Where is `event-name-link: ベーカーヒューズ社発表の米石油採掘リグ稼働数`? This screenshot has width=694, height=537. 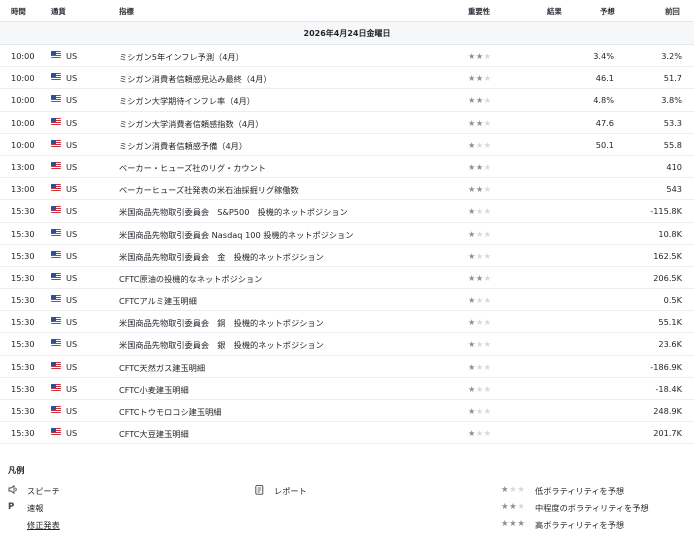
event-name-link: ベーカーヒューズ社発表の米石油採掘リグ稼働数 is located at coordinates (209, 190).